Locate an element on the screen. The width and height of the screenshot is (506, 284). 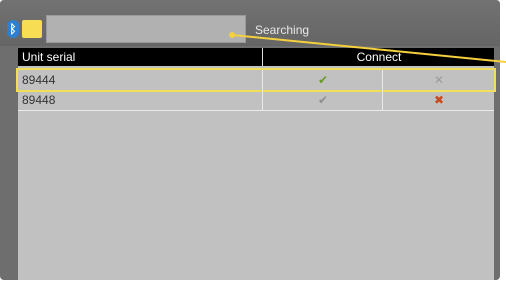
unit-serial: 89448 is located at coordinates (39, 100).